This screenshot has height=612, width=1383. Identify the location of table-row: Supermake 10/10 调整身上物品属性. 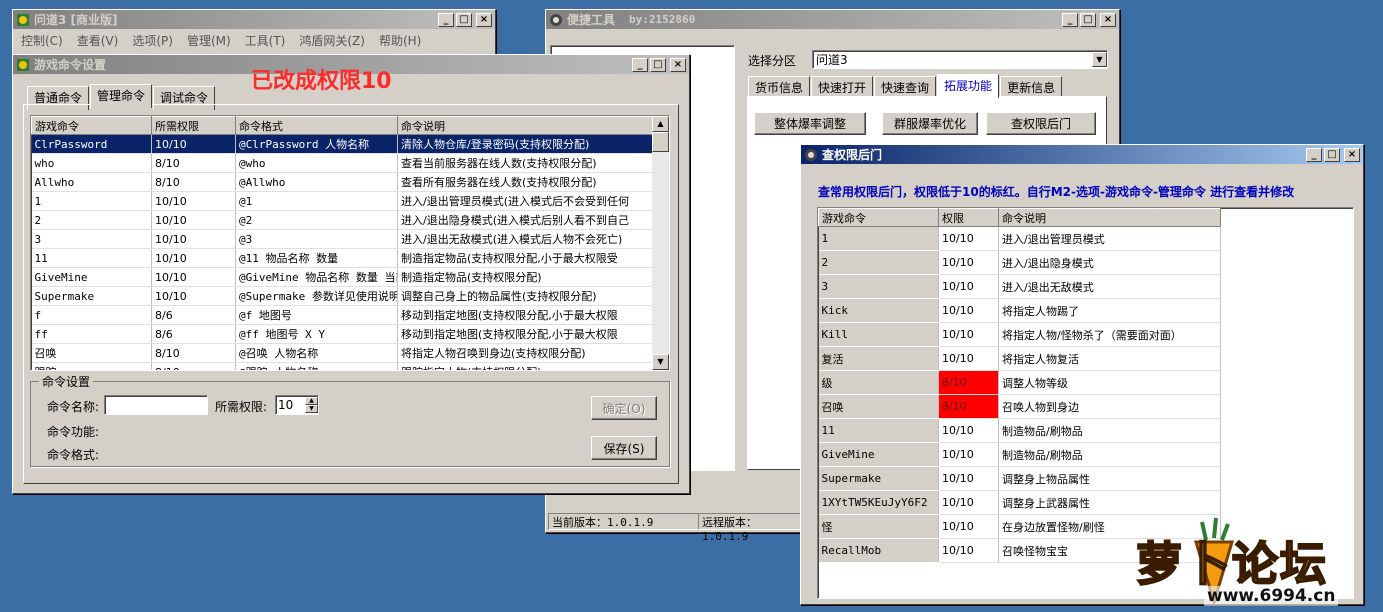
(1019, 478).